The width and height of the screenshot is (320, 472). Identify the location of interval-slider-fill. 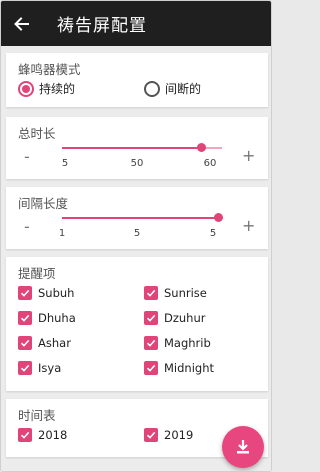
(140, 218).